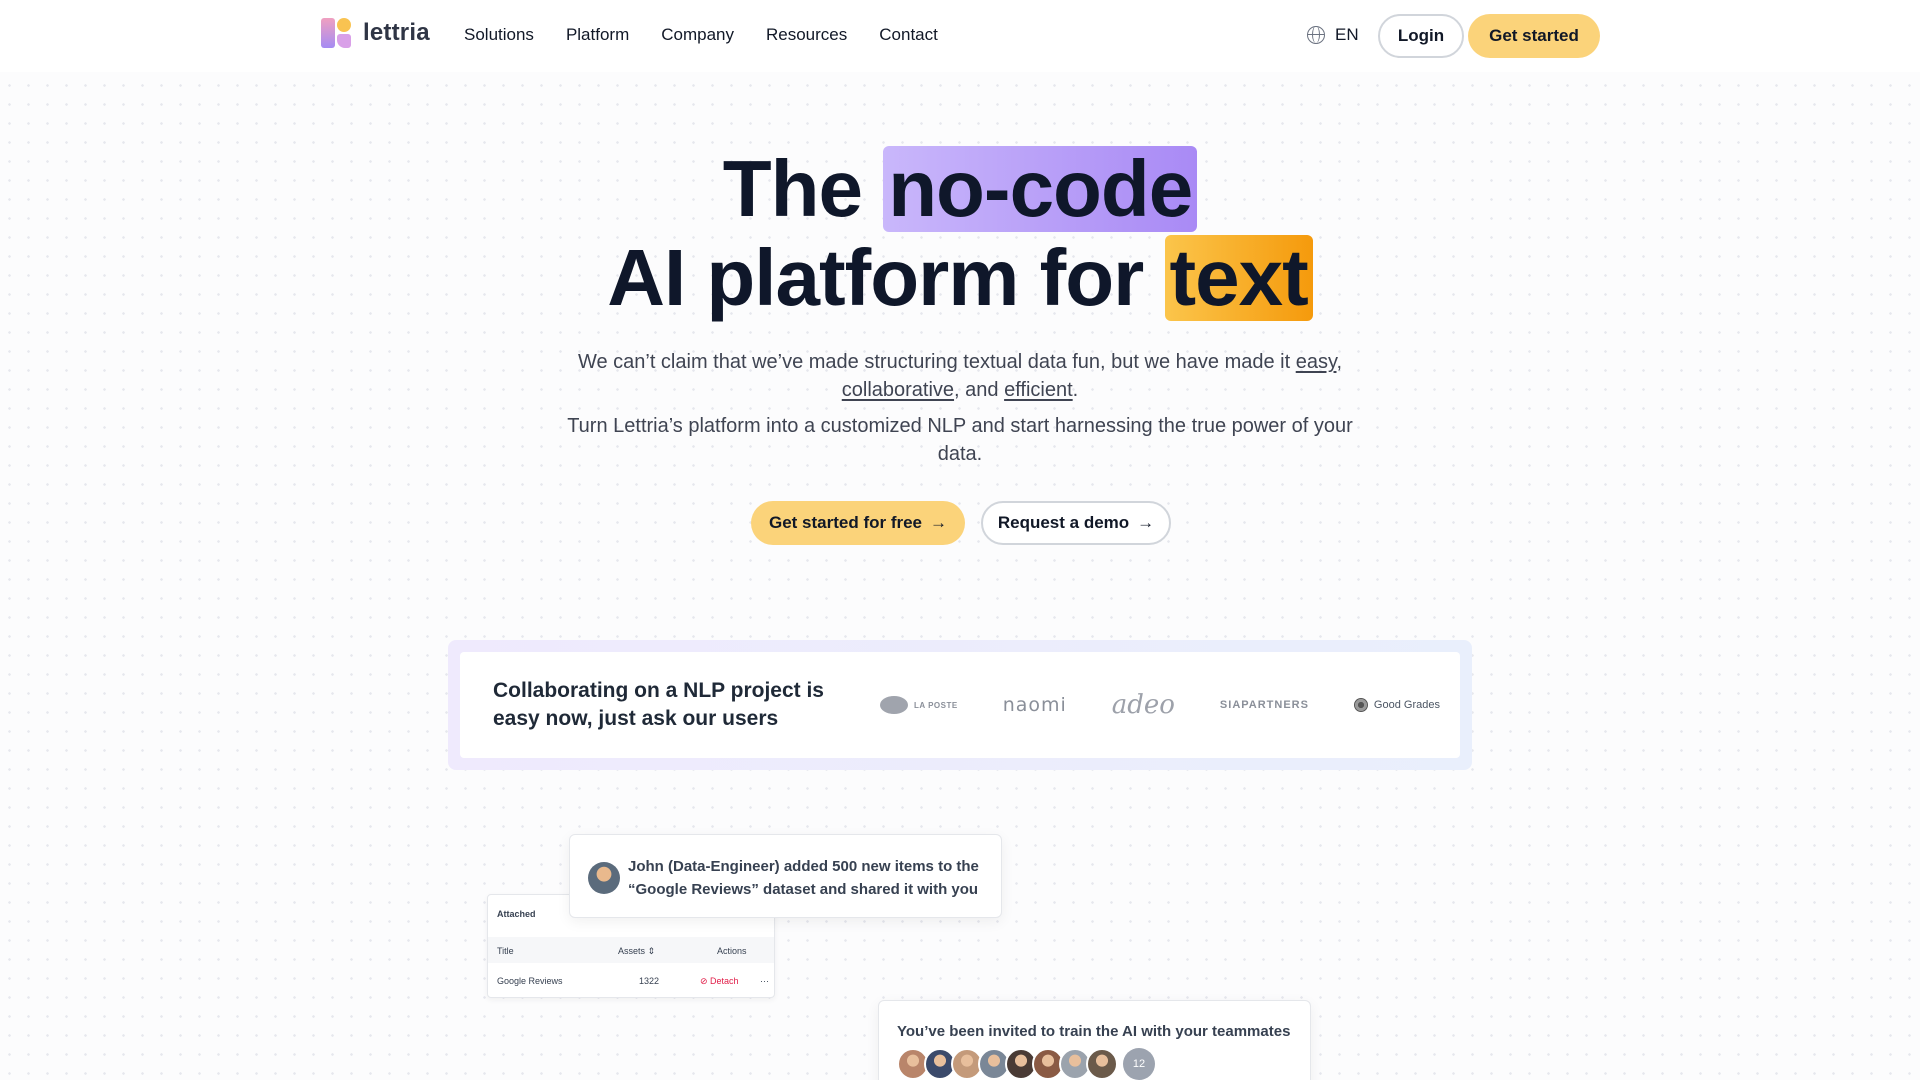 The height and width of the screenshot is (1080, 1920). I want to click on col-assets: Assets ⇕, so click(636, 951).